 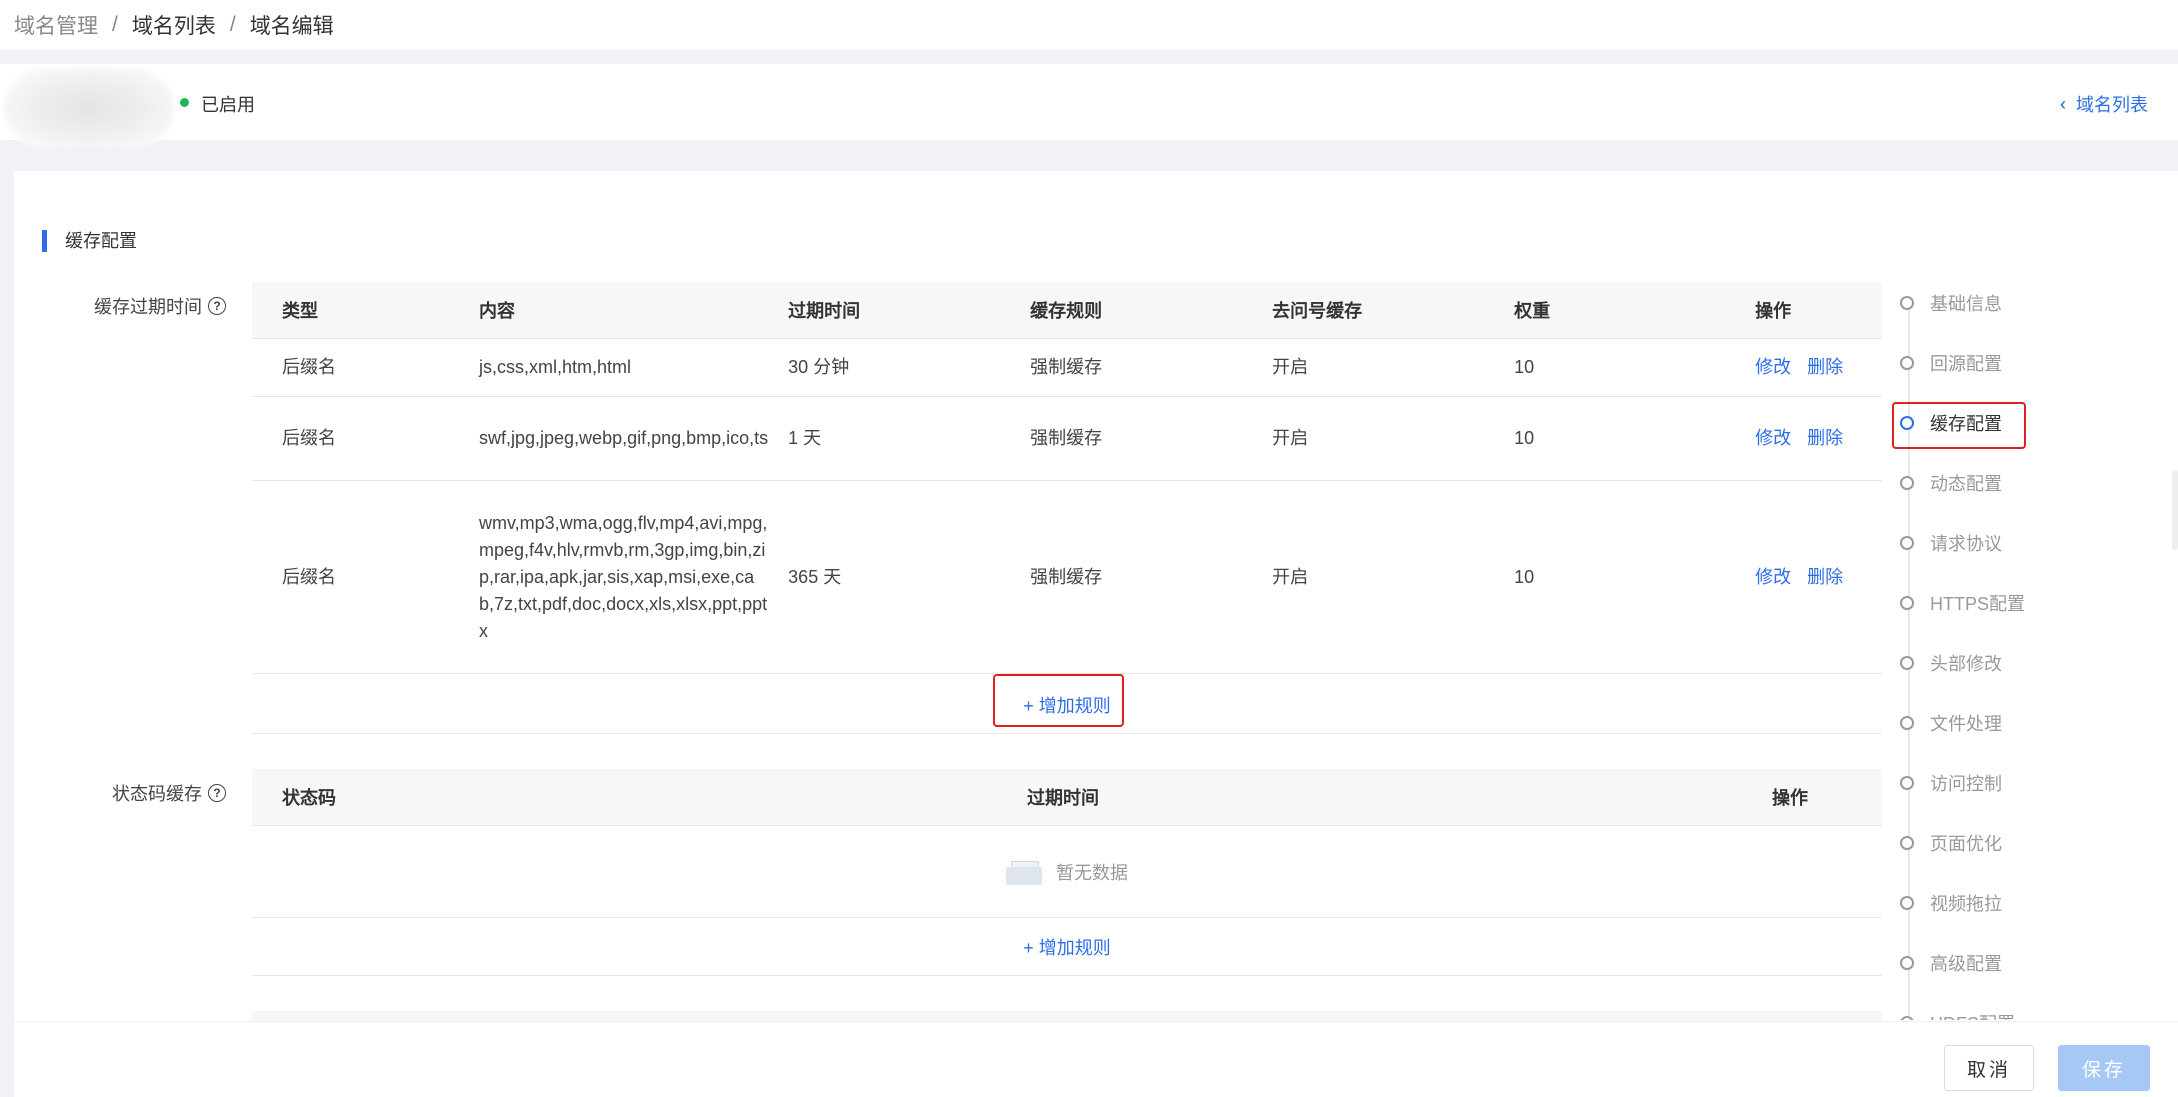 I want to click on breadcrumb-domain-list: 域名列表, so click(x=174, y=25).